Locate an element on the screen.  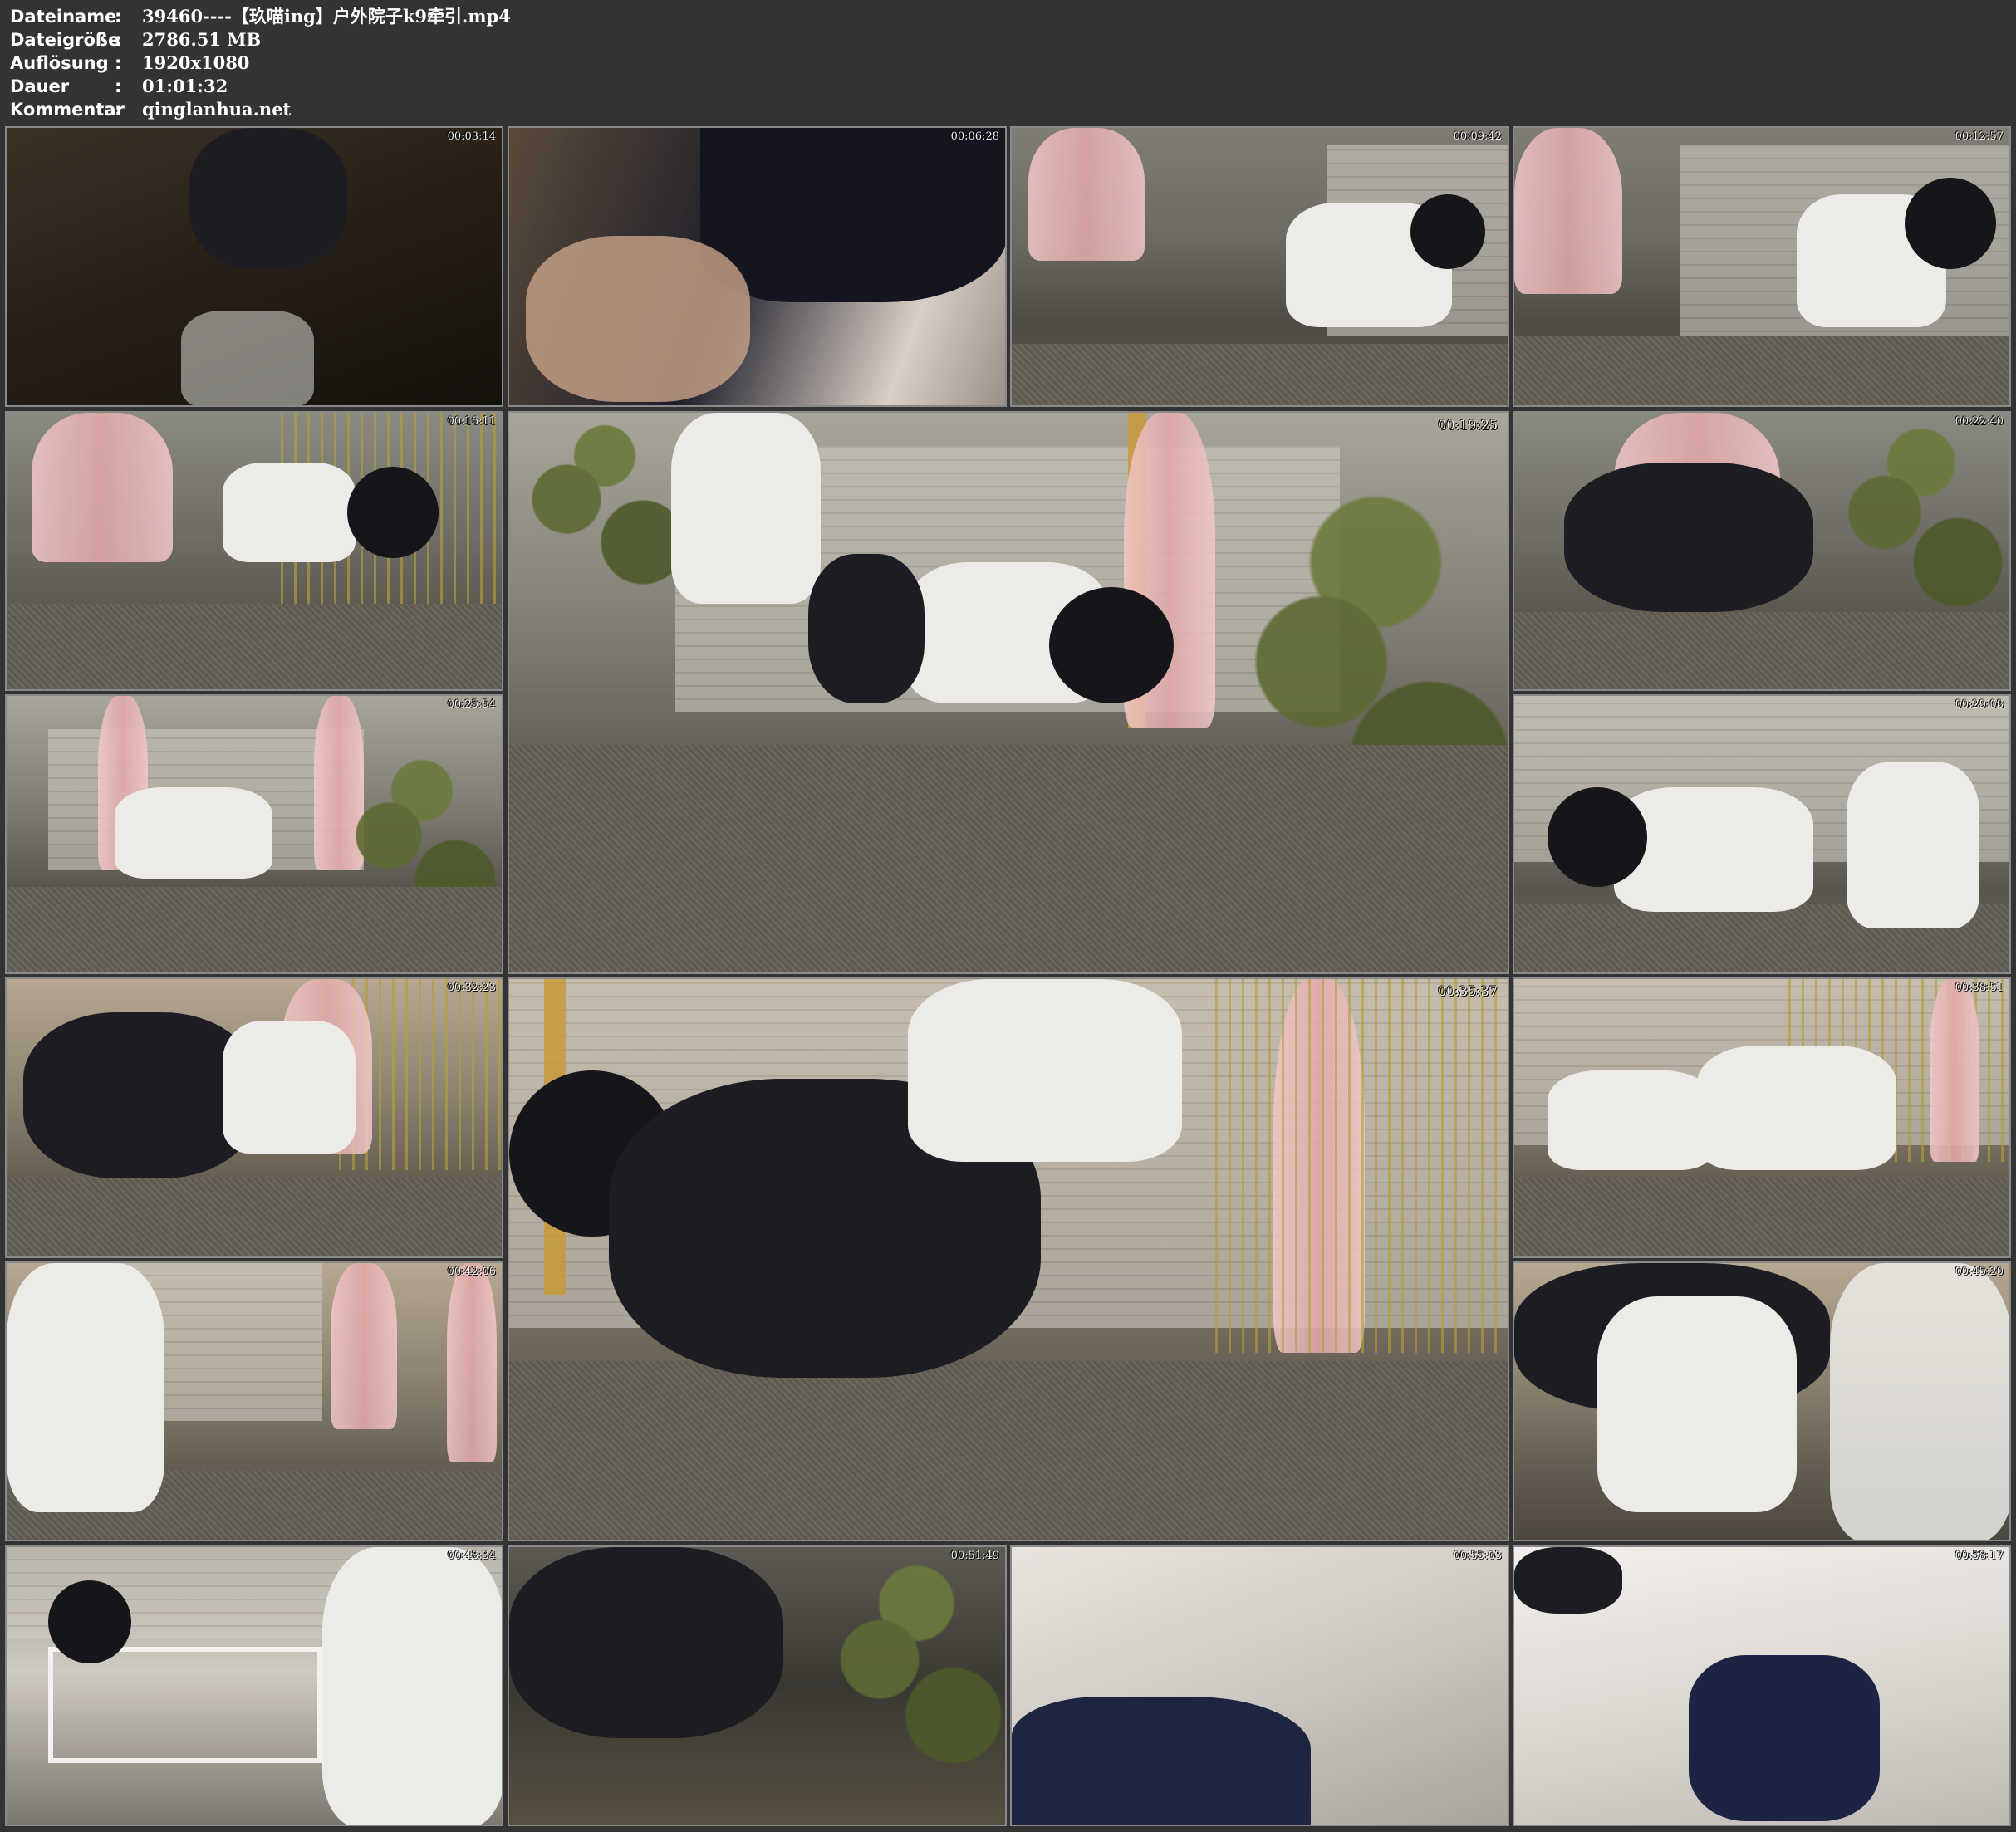
file-name-value: 39460----【玖喵ing】户外院子k9牵引.mp4 is located at coordinates (326, 16).